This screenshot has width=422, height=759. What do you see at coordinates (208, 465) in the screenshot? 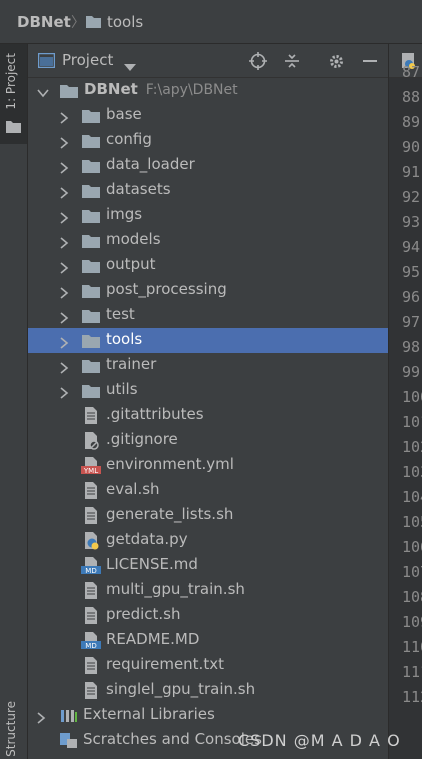
I see `tree-file-environment-yml: YML environment.yml` at bounding box center [208, 465].